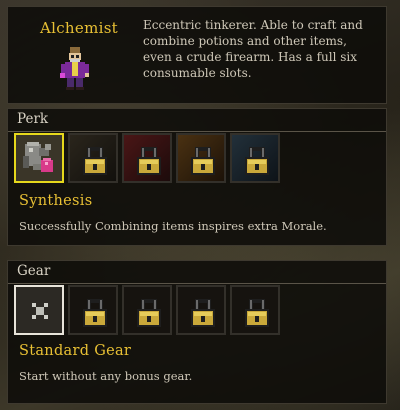 The height and width of the screenshot is (410, 400). What do you see at coordinates (197, 283) in the screenshot?
I see `gear-divider` at bounding box center [197, 283].